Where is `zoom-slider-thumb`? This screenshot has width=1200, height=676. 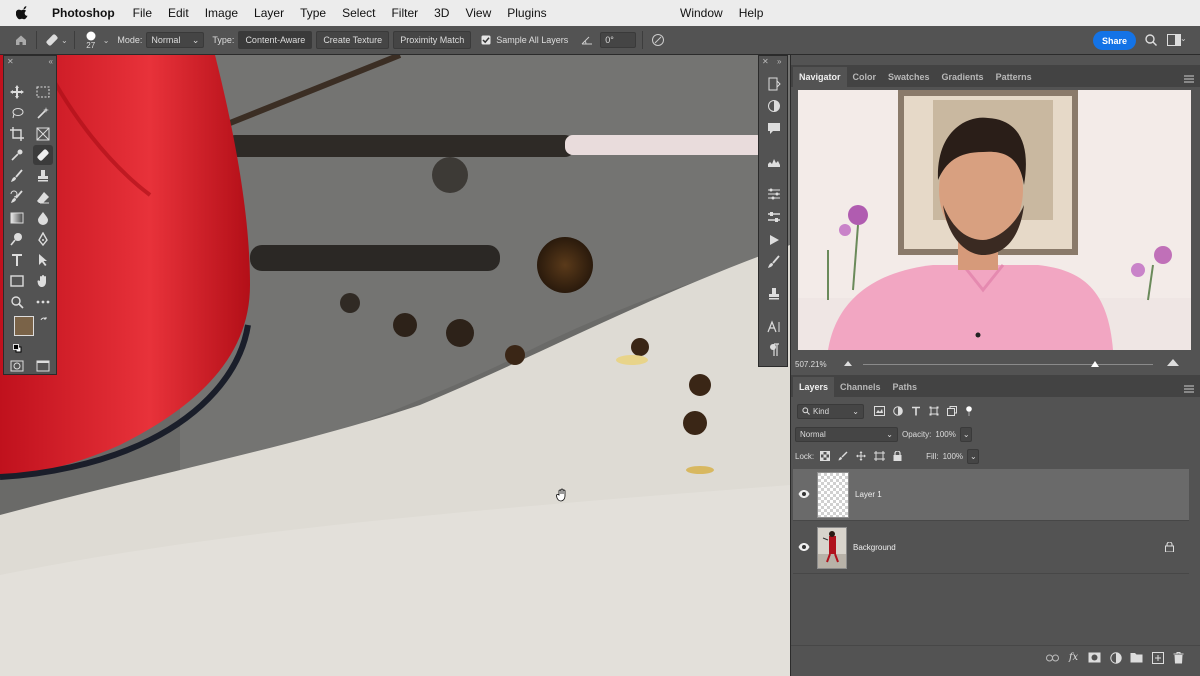 zoom-slider-thumb is located at coordinates (1095, 364).